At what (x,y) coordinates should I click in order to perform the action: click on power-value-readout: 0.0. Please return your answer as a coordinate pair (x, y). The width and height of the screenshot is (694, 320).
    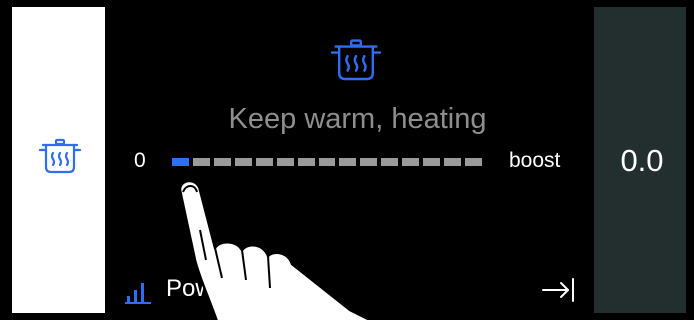
    Looking at the image, I should click on (642, 160).